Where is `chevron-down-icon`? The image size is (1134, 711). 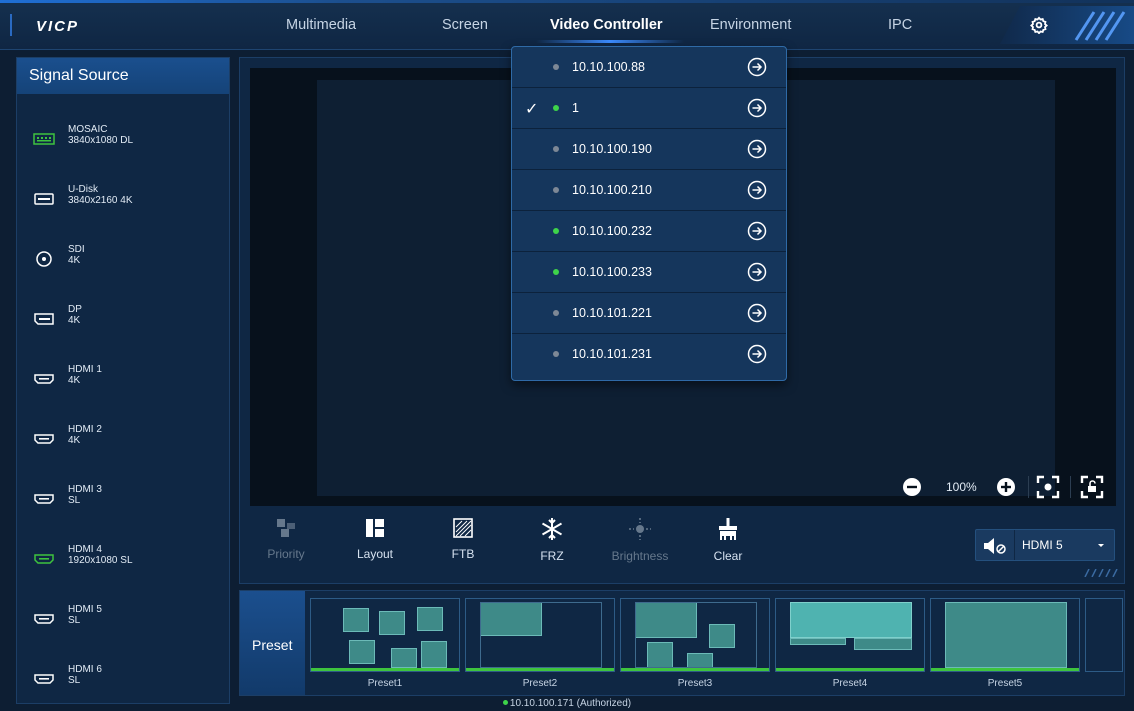 chevron-down-icon is located at coordinates (1101, 545).